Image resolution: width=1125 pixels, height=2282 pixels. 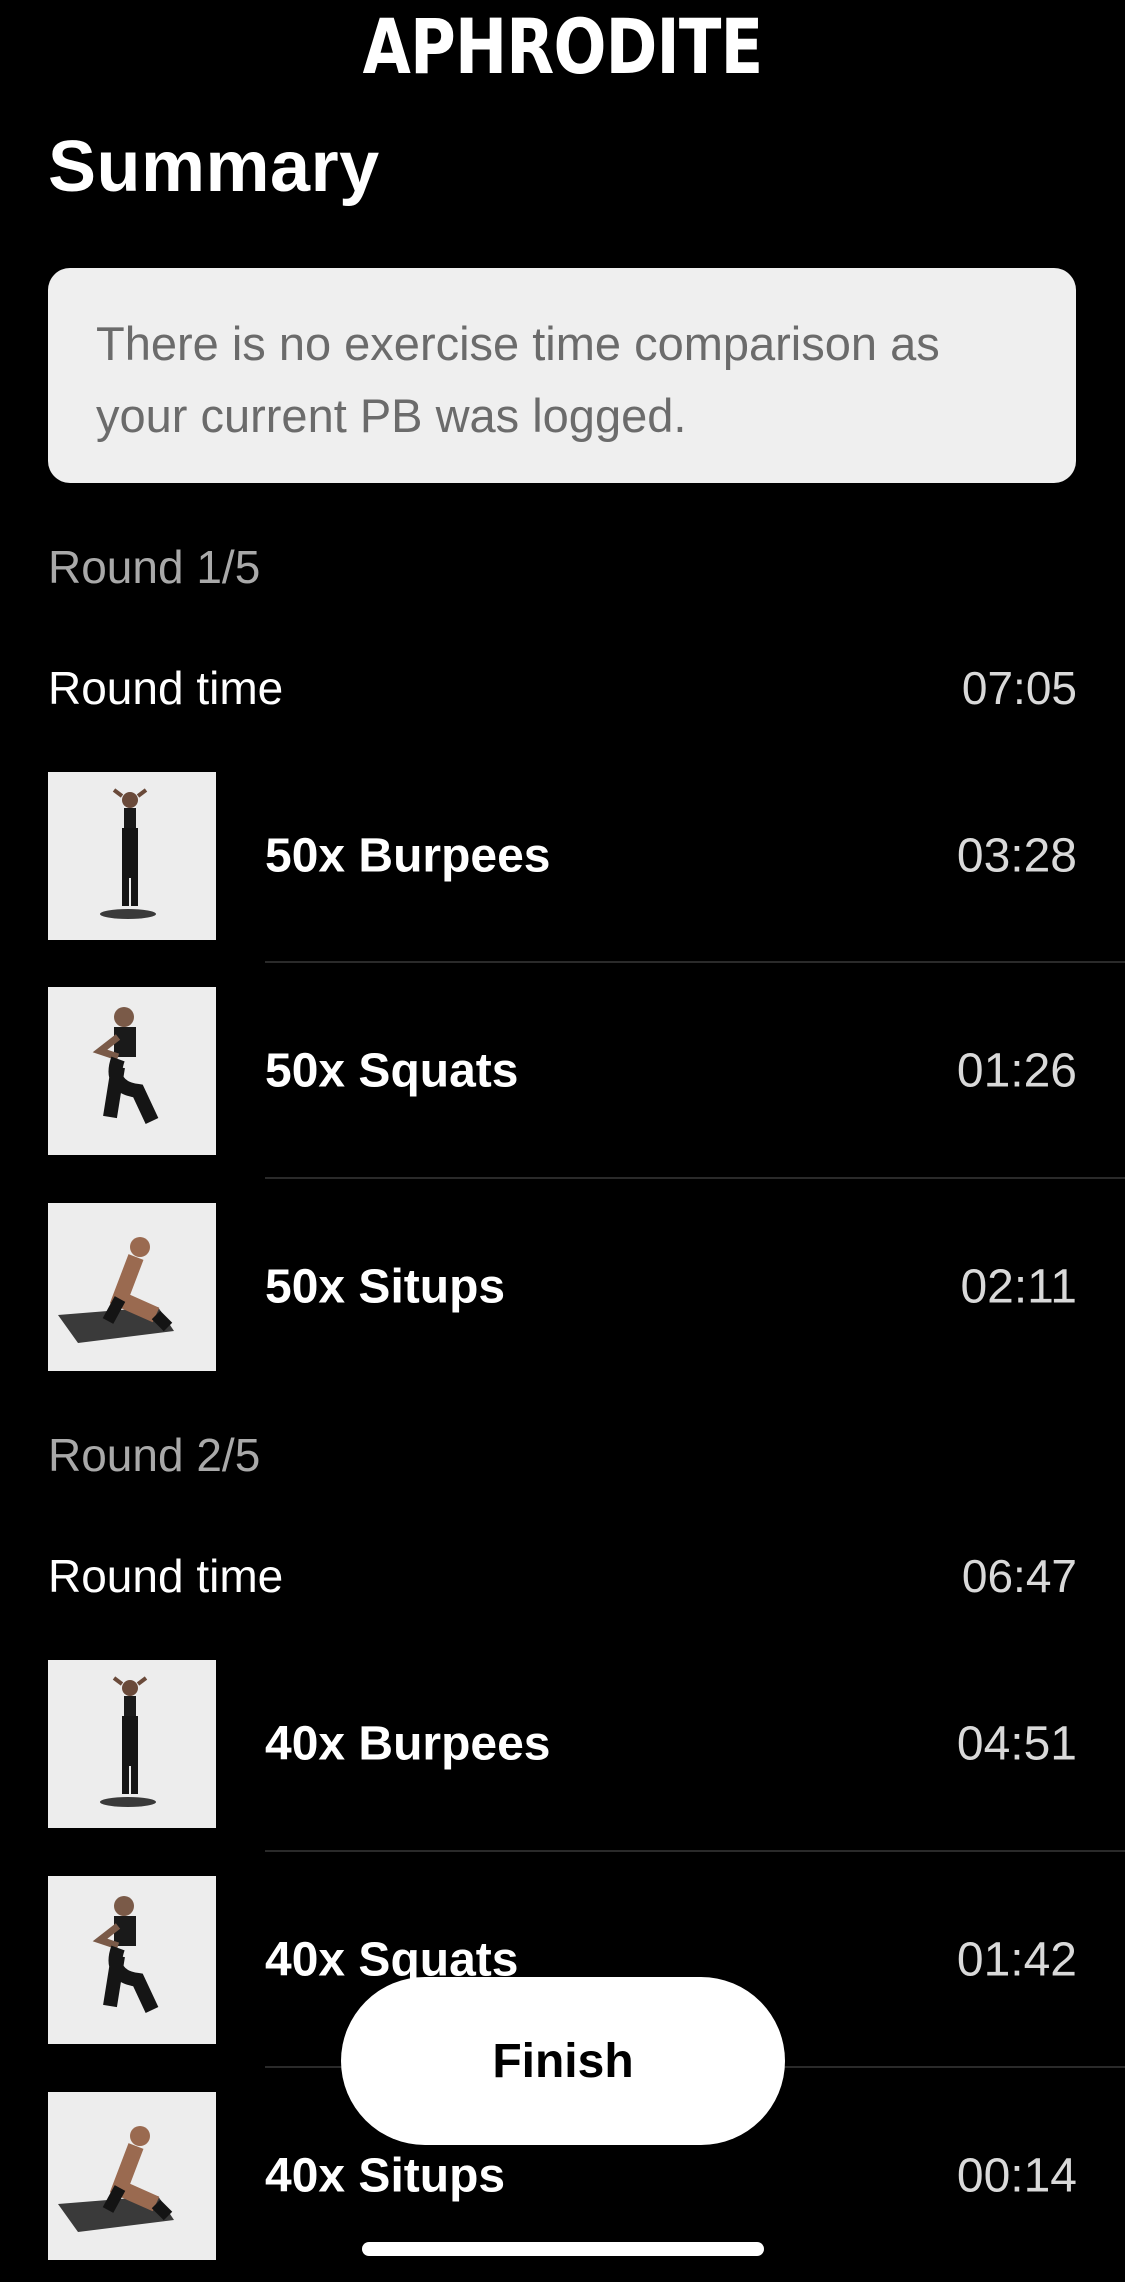 I want to click on round-header: Round 1/5, so click(x=154, y=567).